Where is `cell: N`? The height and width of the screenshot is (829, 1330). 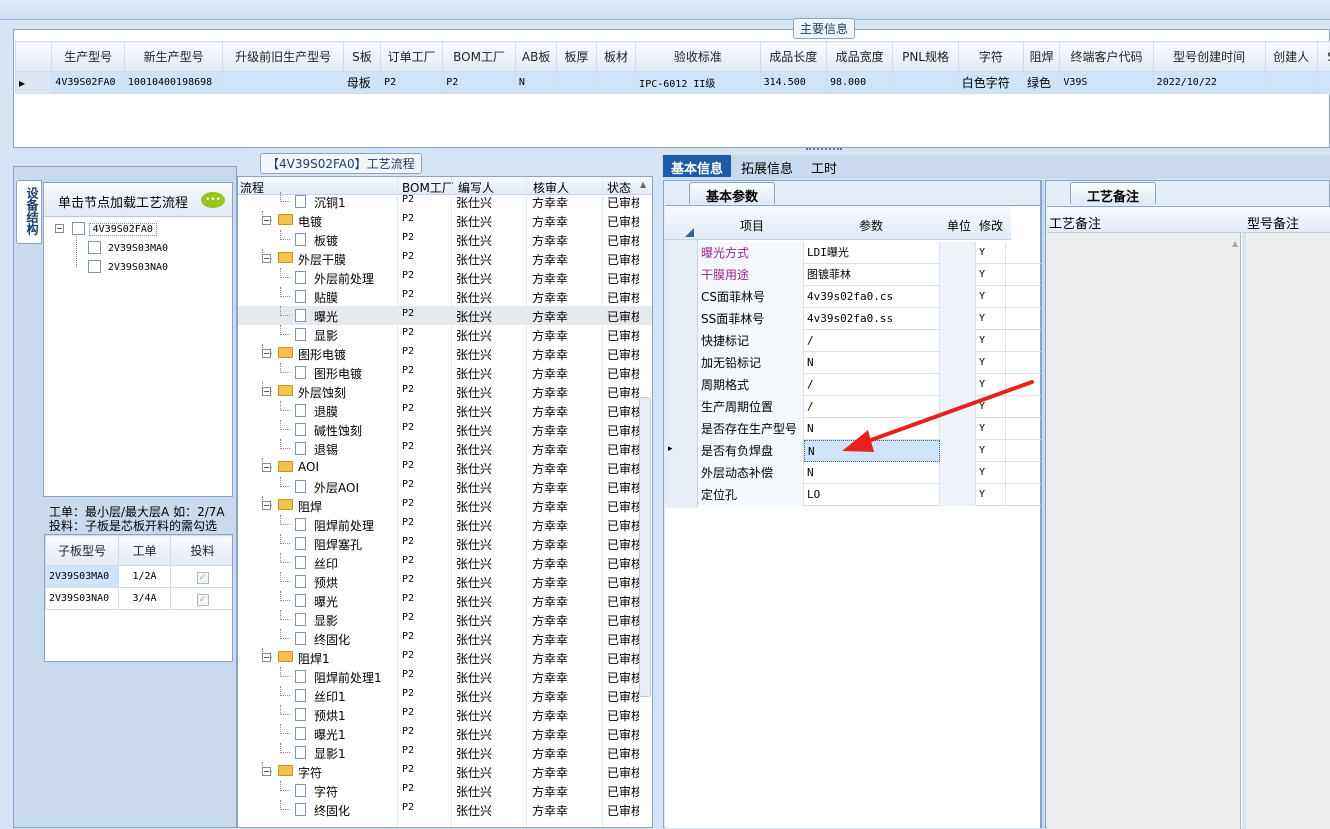 cell: N is located at coordinates (535, 83).